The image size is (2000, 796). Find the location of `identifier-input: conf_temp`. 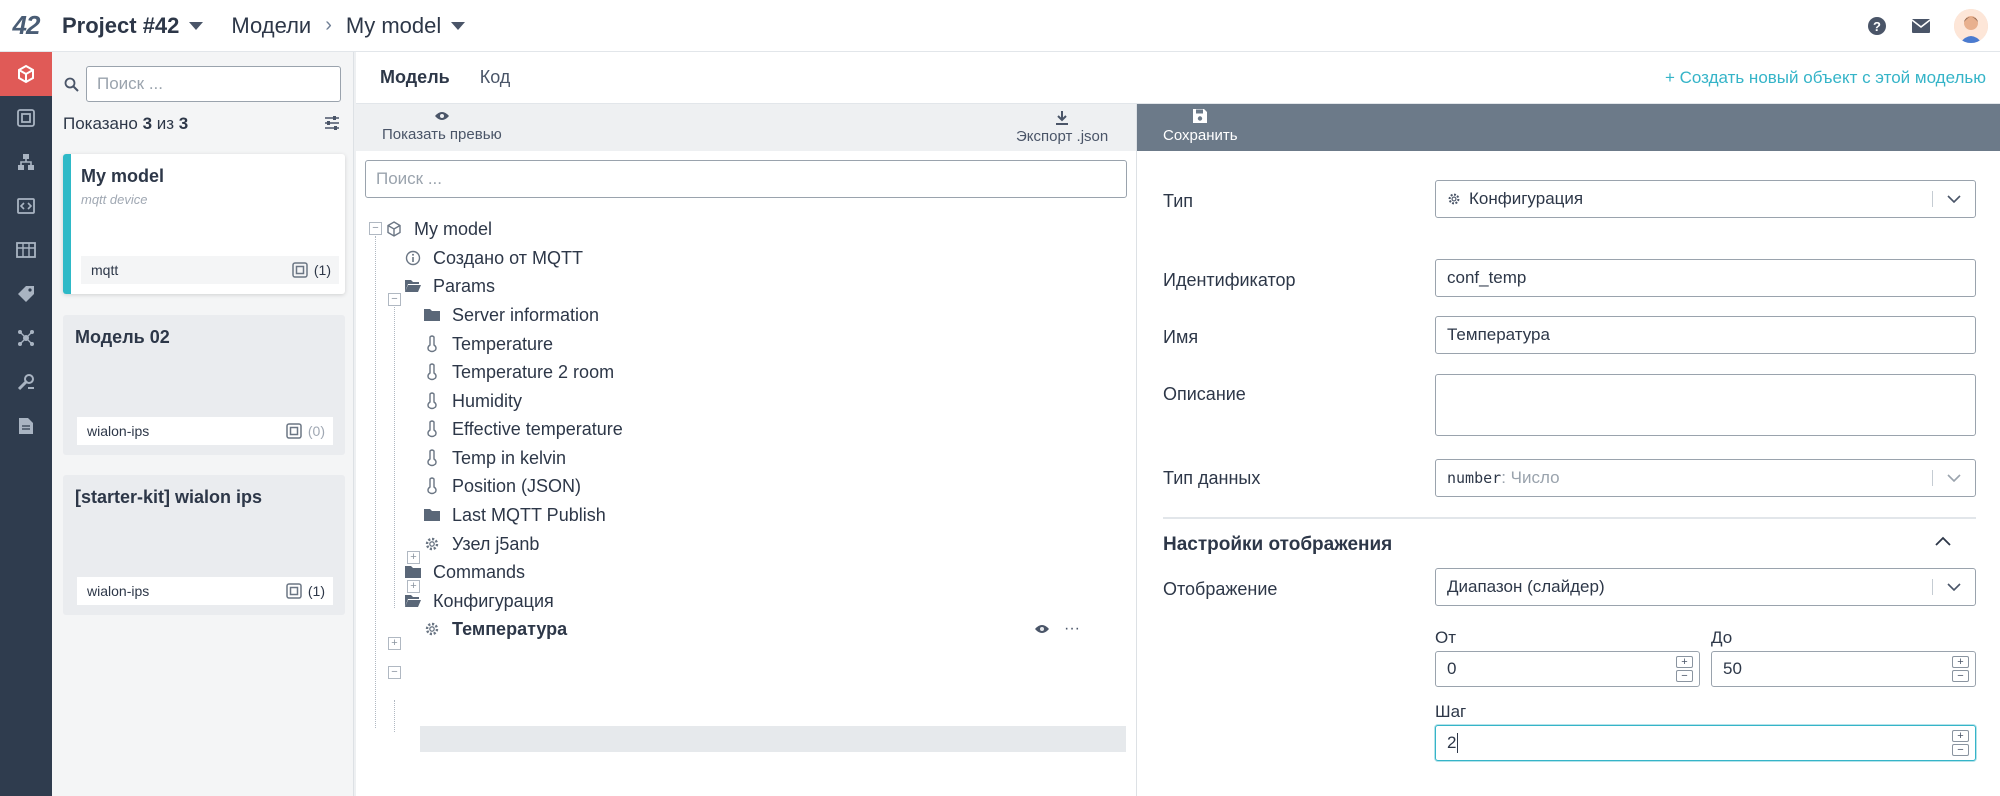

identifier-input: conf_temp is located at coordinates (1705, 278).